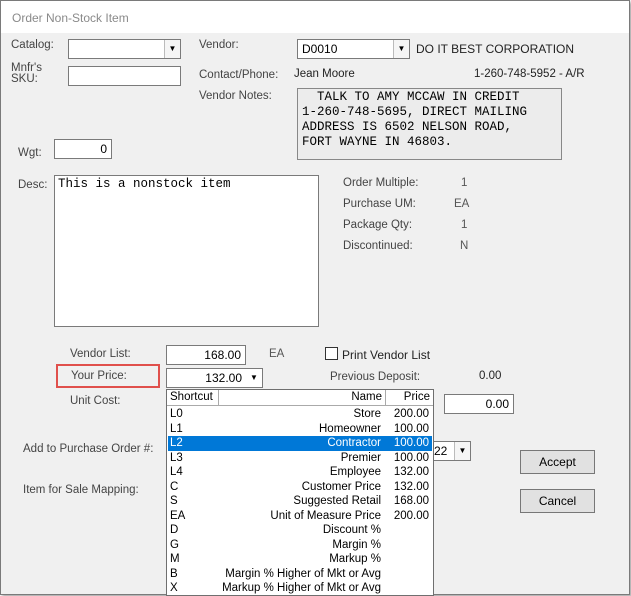 The height and width of the screenshot is (596, 631). Describe the element at coordinates (495, 49) in the screenshot. I see `vendor-name: DO IT BEST CORPORATION` at that location.